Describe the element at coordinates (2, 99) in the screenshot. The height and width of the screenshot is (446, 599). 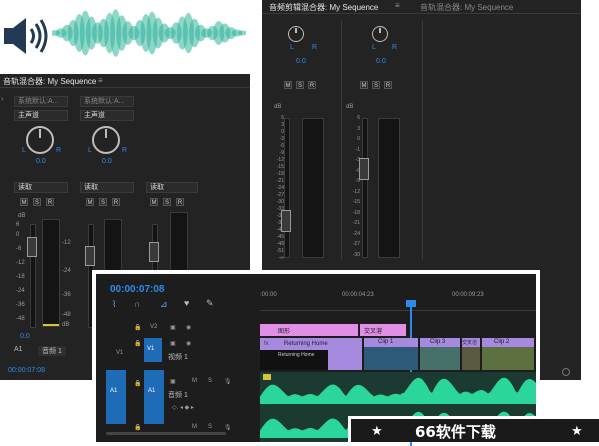
I see `collapse-arrow-icon: ›` at that location.